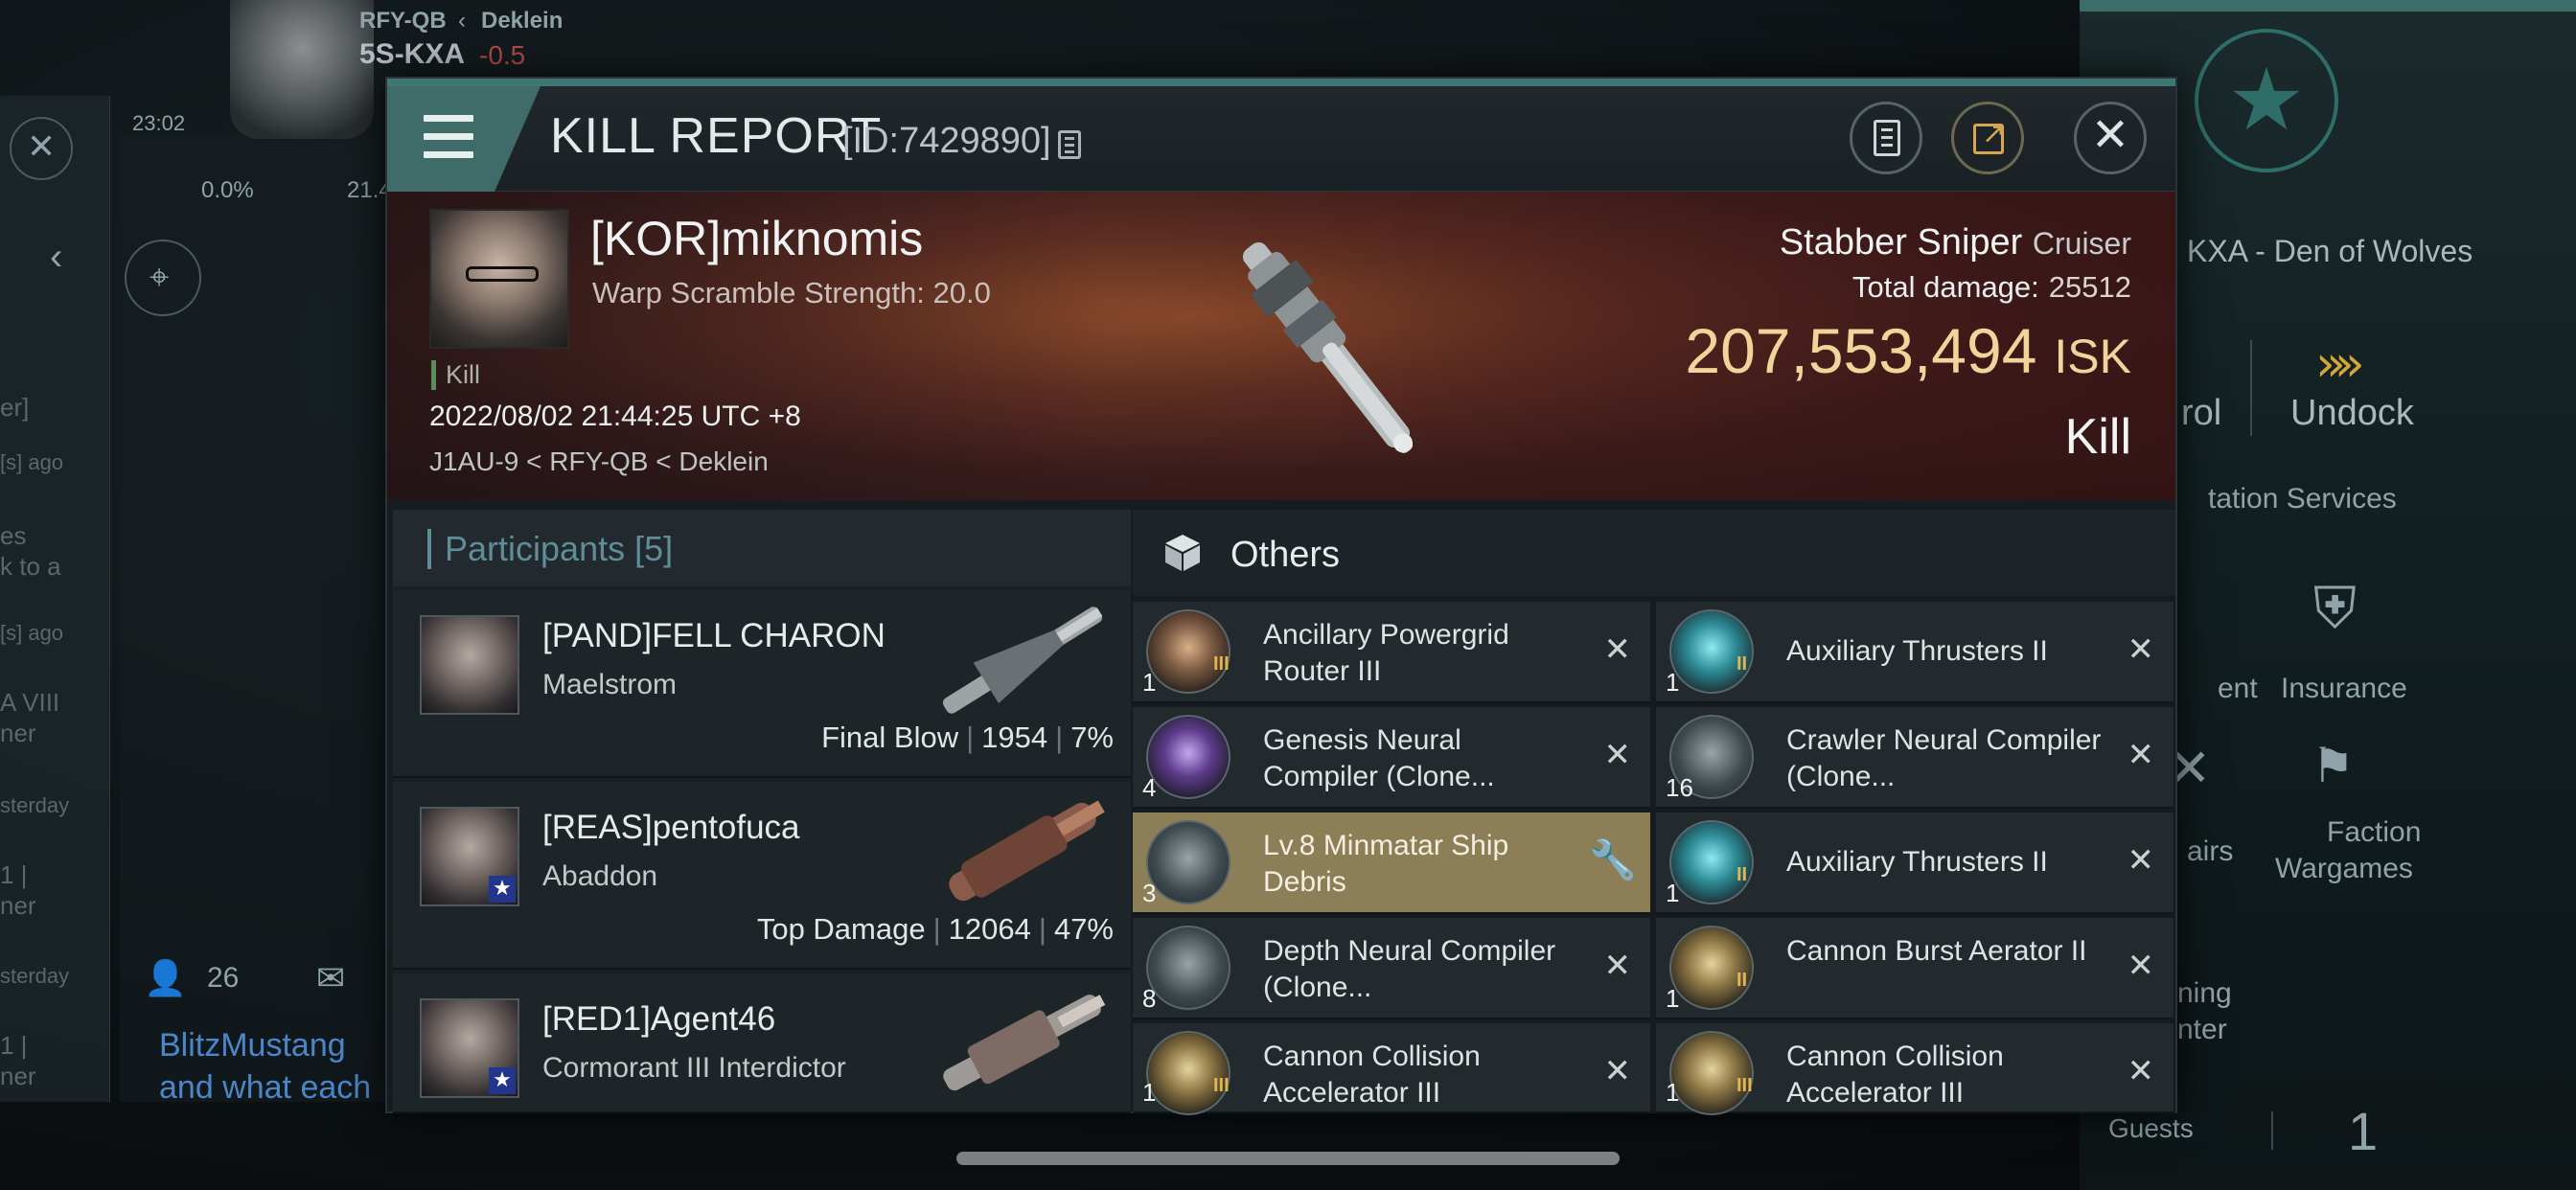  Describe the element at coordinates (659, 1019) in the screenshot. I see `participant-name: [RED1]Agent46` at that location.